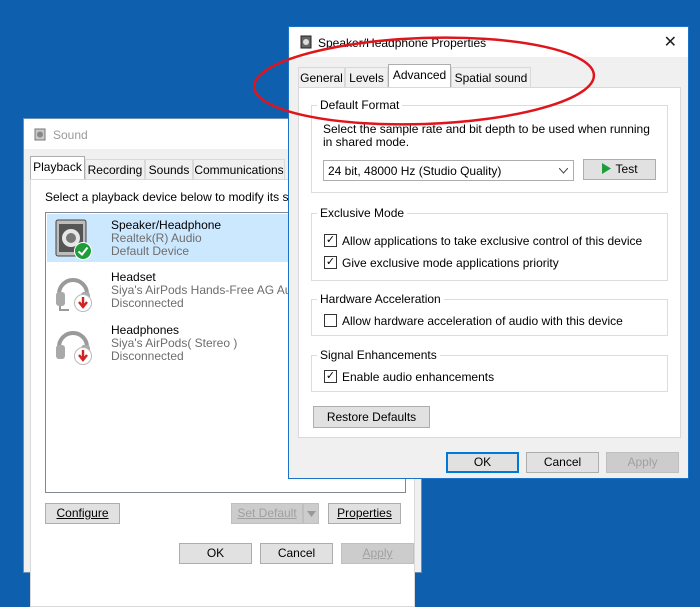 The height and width of the screenshot is (607, 700). I want to click on exclusive-priority-checkbox: ✓, so click(330, 262).